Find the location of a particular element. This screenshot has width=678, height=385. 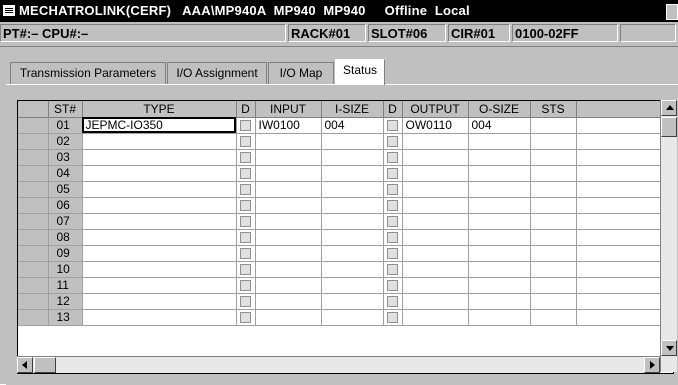

table-row: 13 is located at coordinates (344, 317).